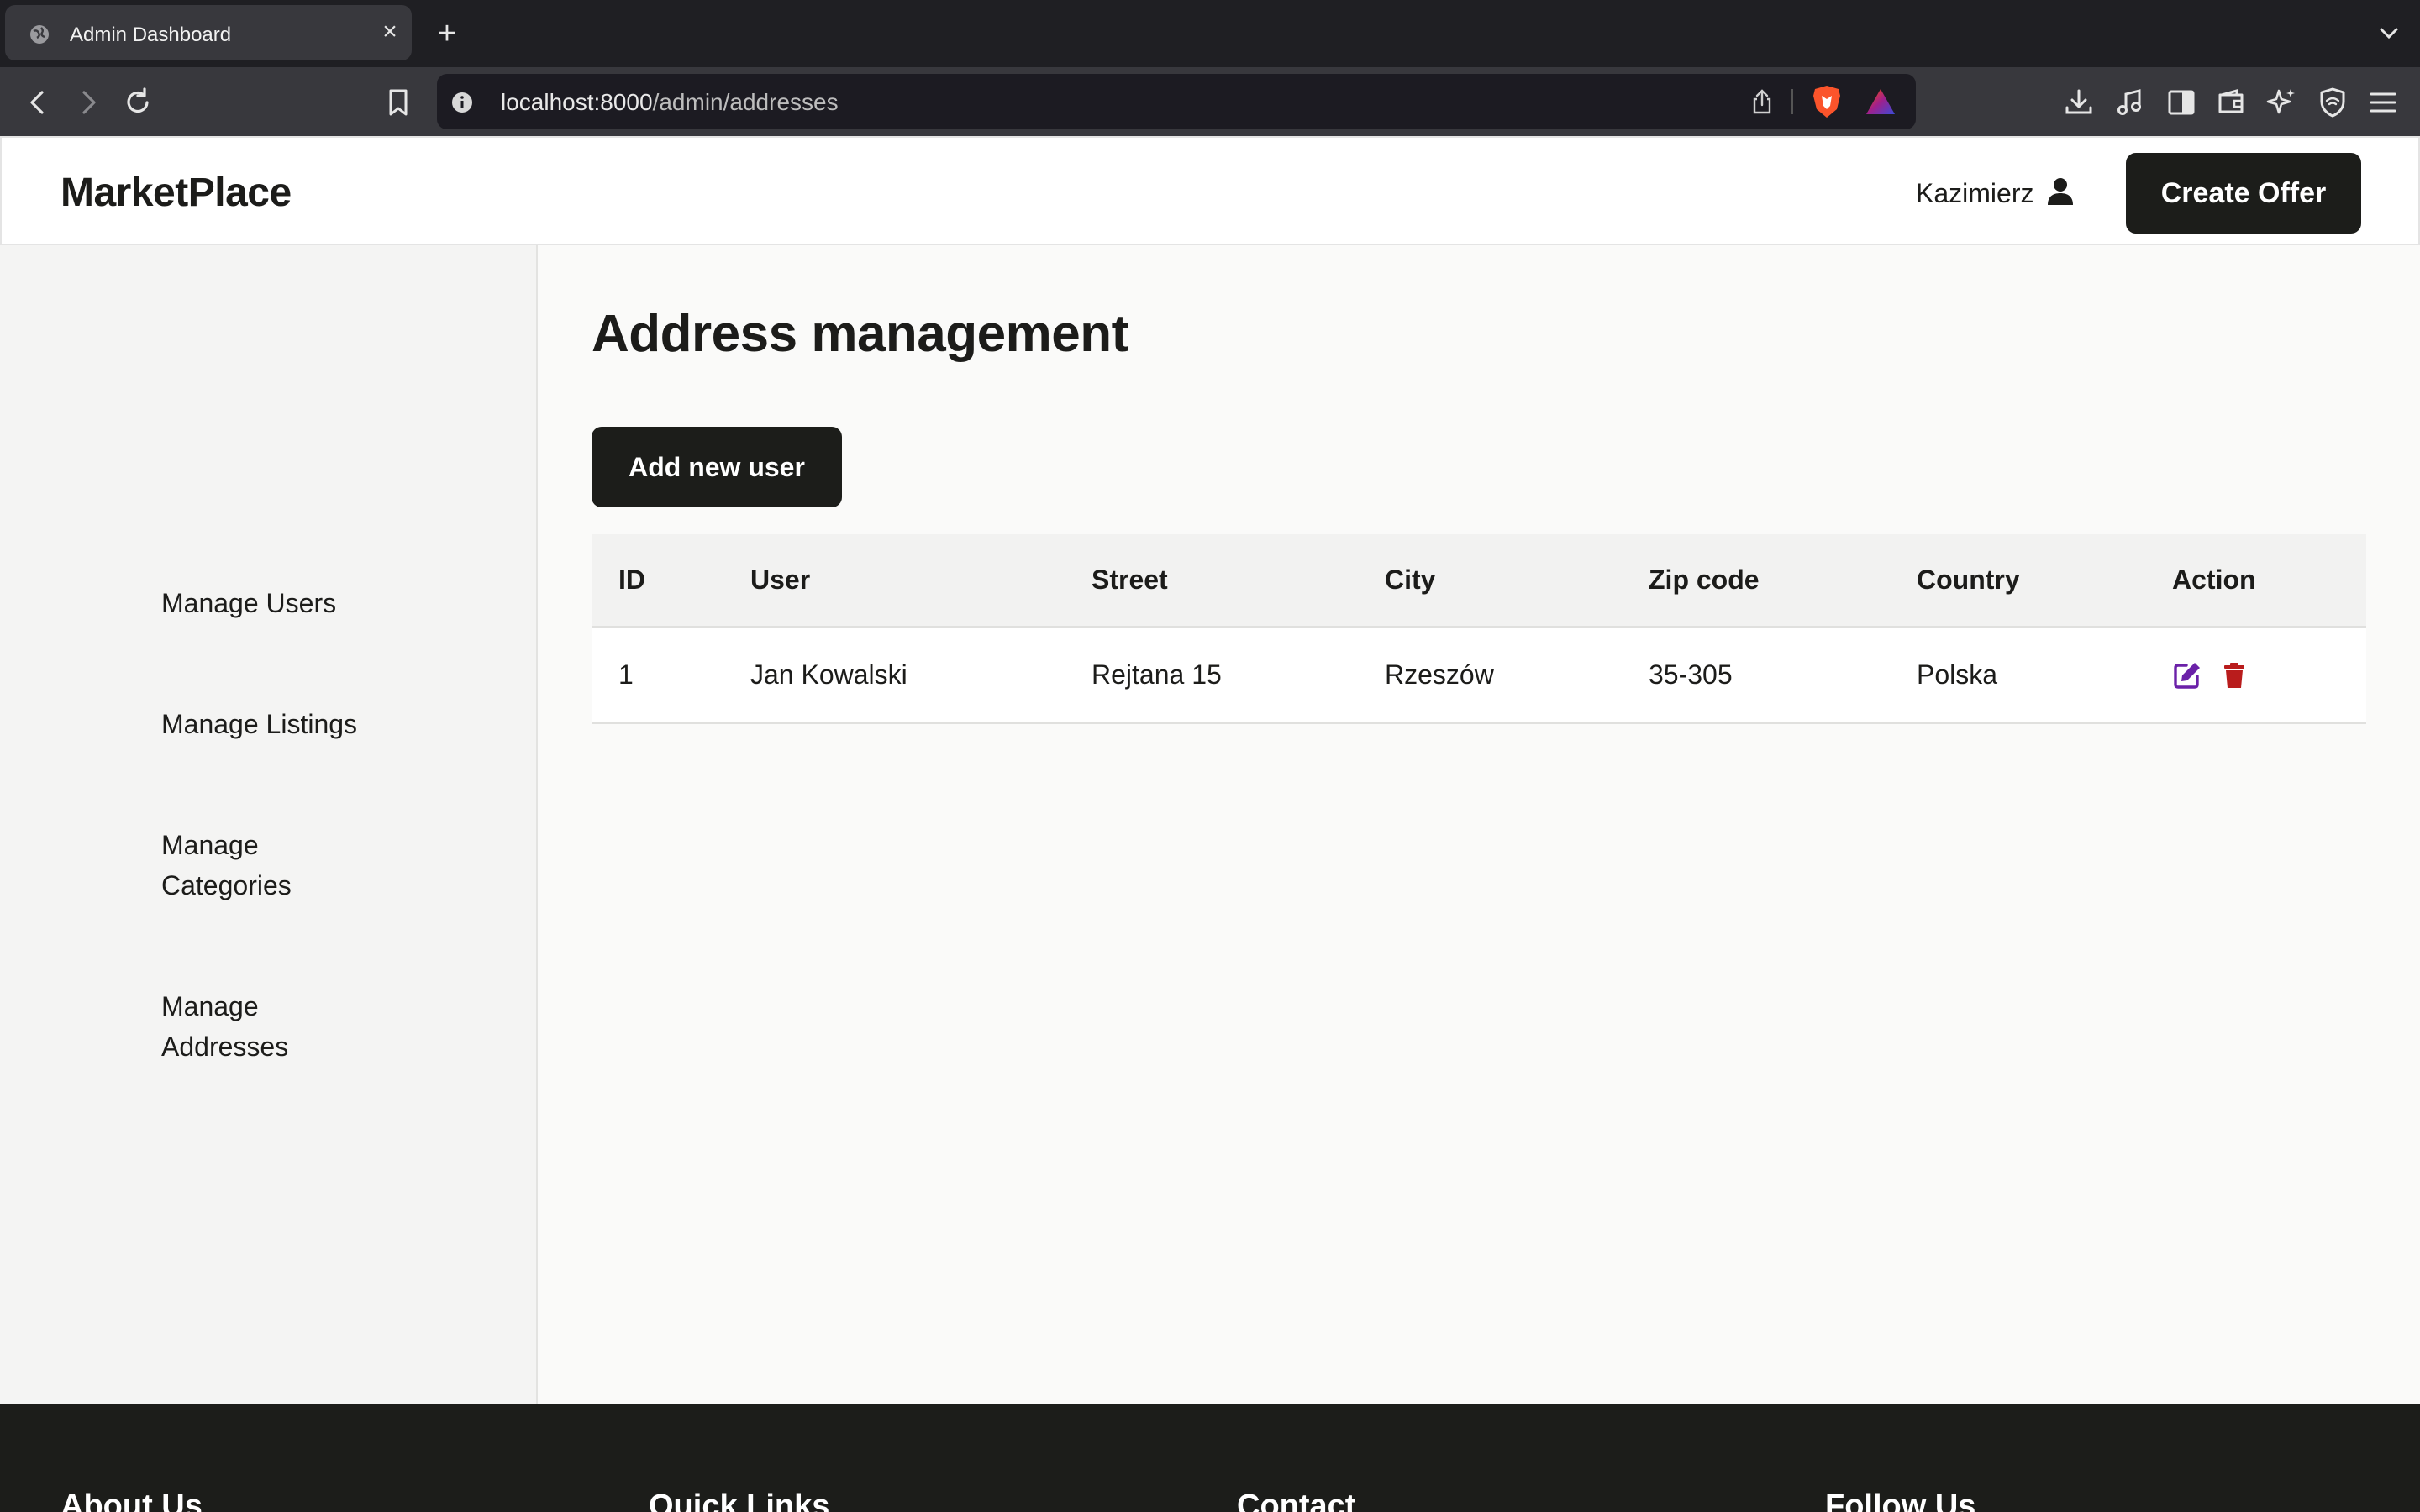 The width and height of the screenshot is (2420, 1512). I want to click on column-header-country: Country, so click(1969, 579).